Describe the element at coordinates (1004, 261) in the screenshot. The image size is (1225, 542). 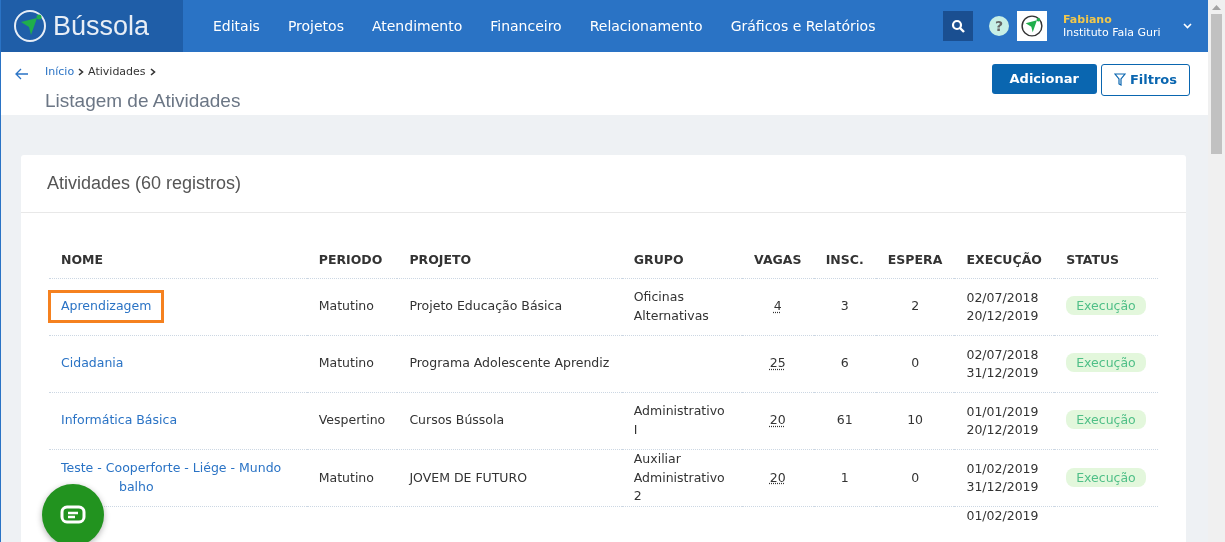
I see `column-header: EXECUÇÃO` at that location.